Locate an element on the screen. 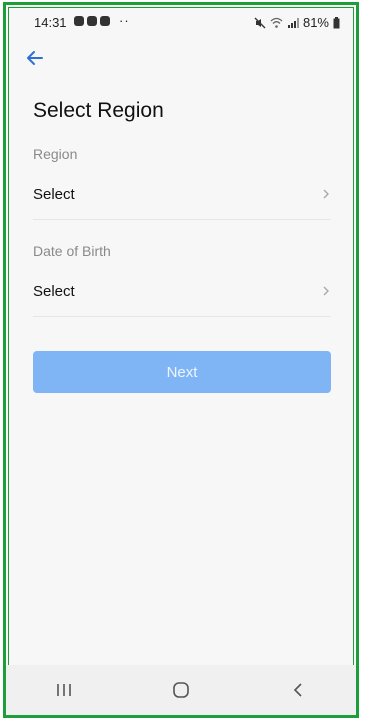 The height and width of the screenshot is (721, 372). back-button is located at coordinates (35, 58).